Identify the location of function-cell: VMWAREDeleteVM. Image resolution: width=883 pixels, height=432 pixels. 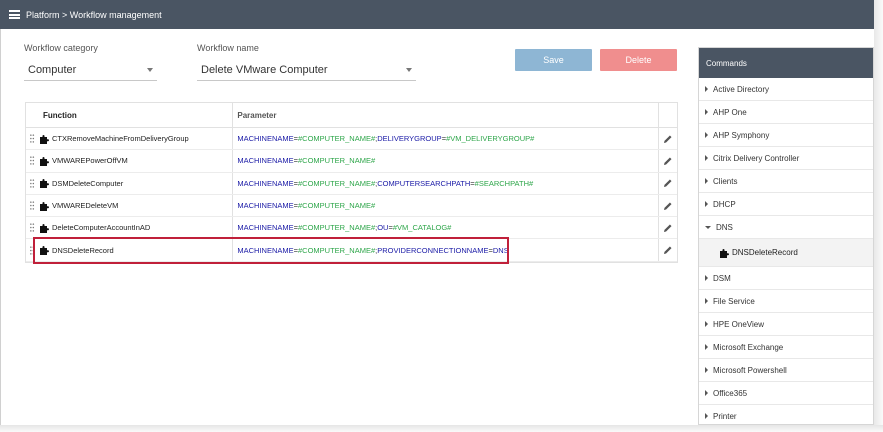
(136, 205).